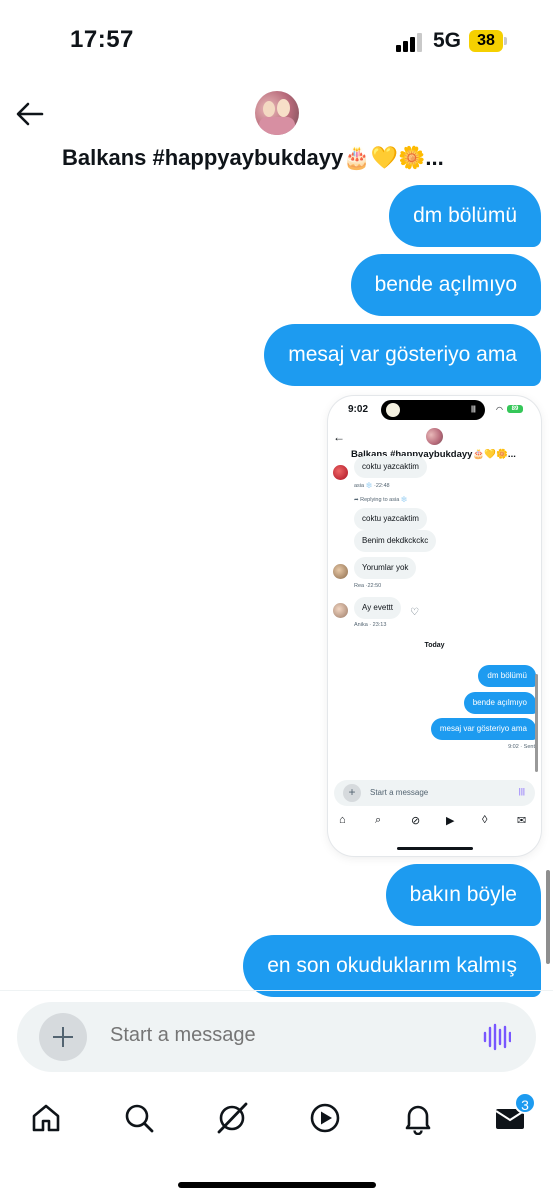 The height and width of the screenshot is (1200, 553). Describe the element at coordinates (473, 409) in the screenshot. I see `waveform-icon: |||||` at that location.